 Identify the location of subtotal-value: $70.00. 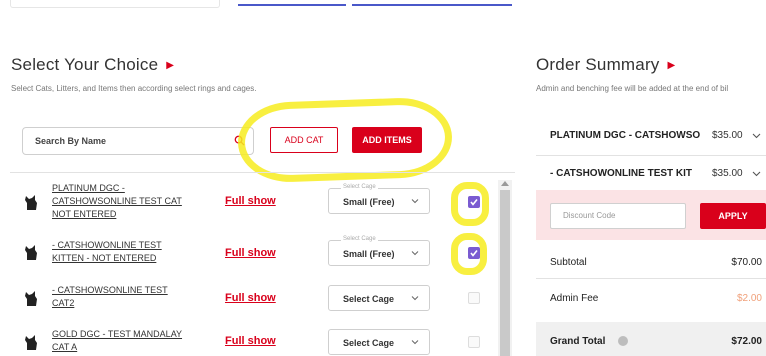
(746, 262).